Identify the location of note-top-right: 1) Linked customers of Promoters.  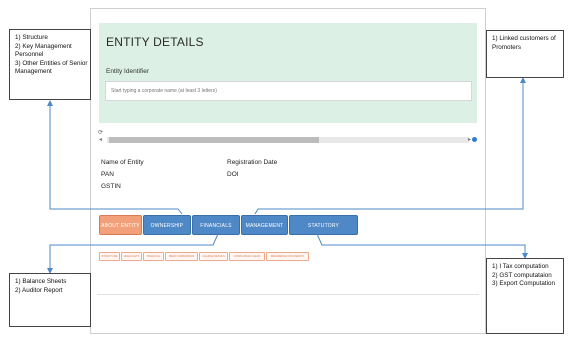
(525, 54).